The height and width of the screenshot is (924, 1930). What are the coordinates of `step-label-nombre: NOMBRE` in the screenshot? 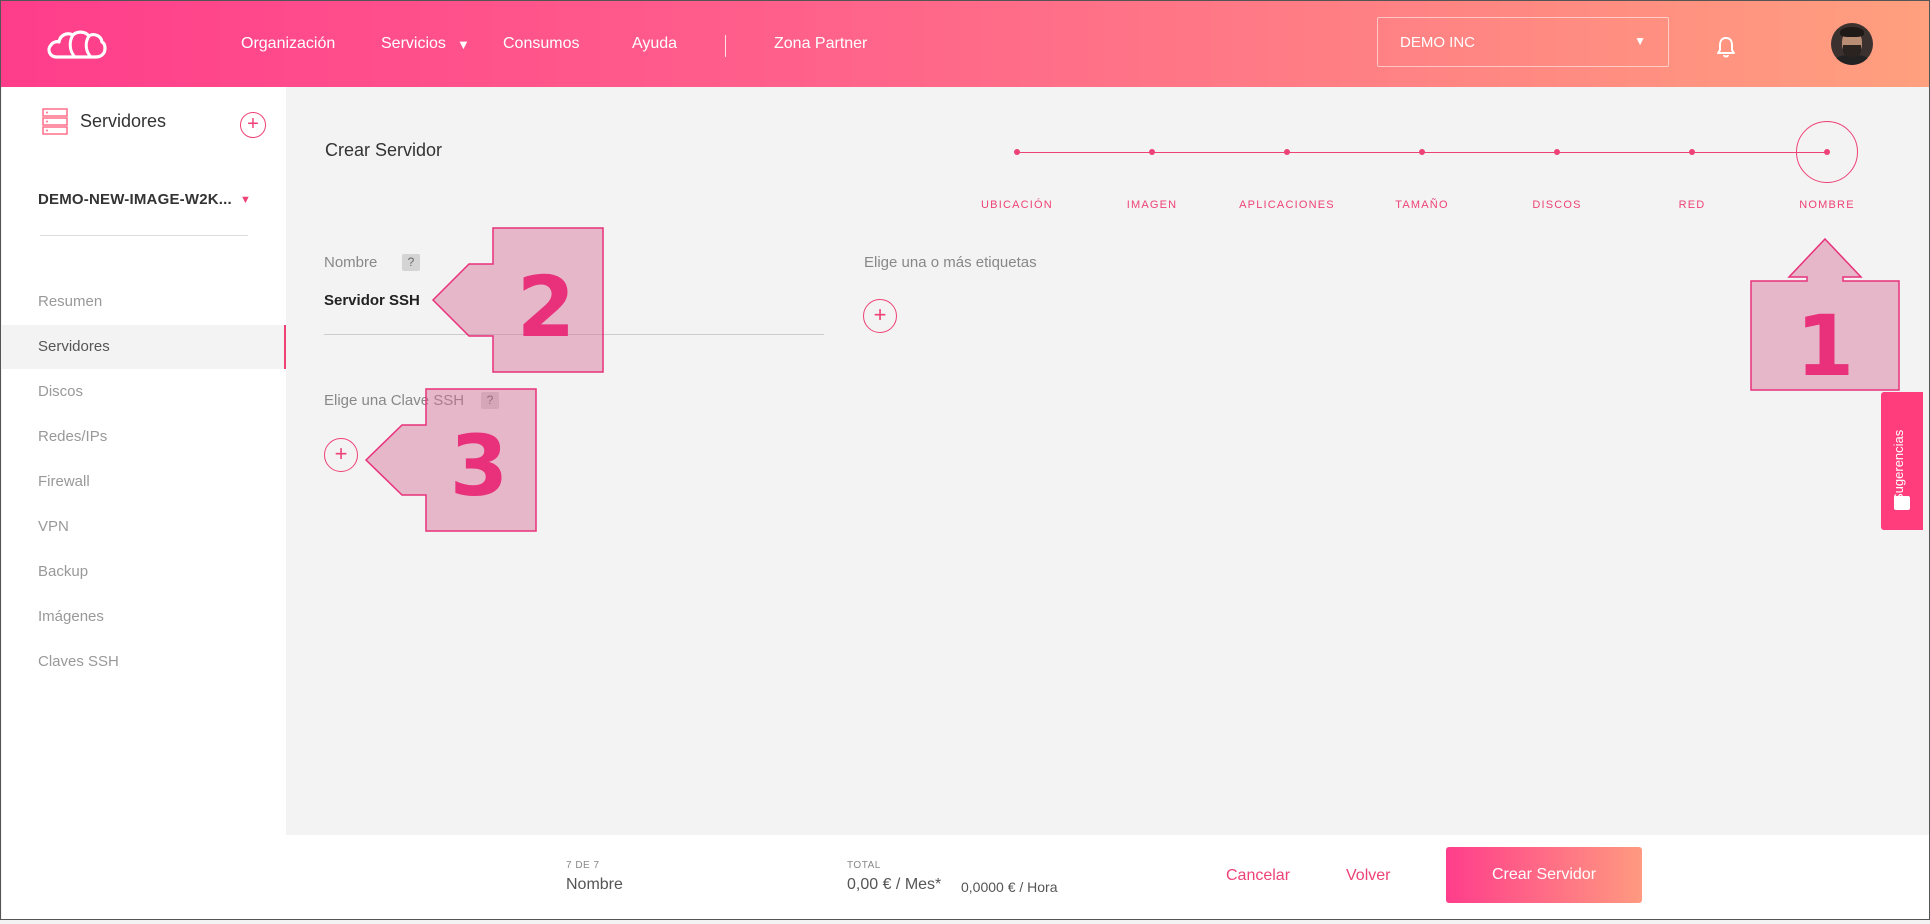 It's located at (1827, 205).